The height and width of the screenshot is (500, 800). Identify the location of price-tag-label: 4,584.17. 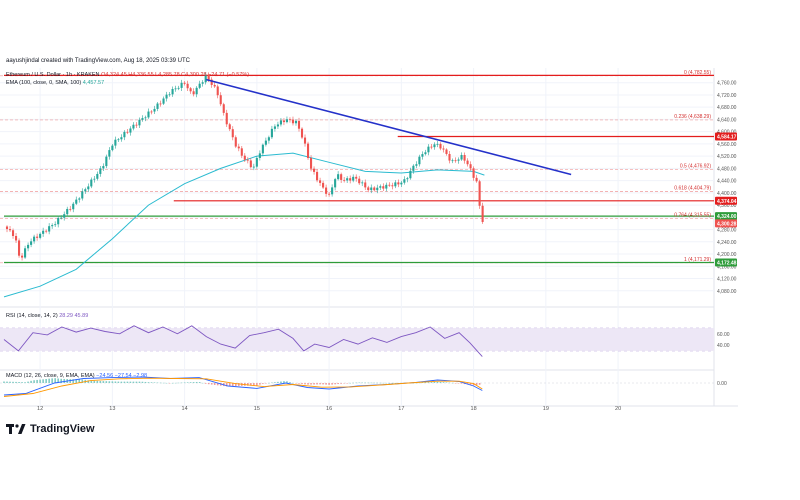
(727, 138).